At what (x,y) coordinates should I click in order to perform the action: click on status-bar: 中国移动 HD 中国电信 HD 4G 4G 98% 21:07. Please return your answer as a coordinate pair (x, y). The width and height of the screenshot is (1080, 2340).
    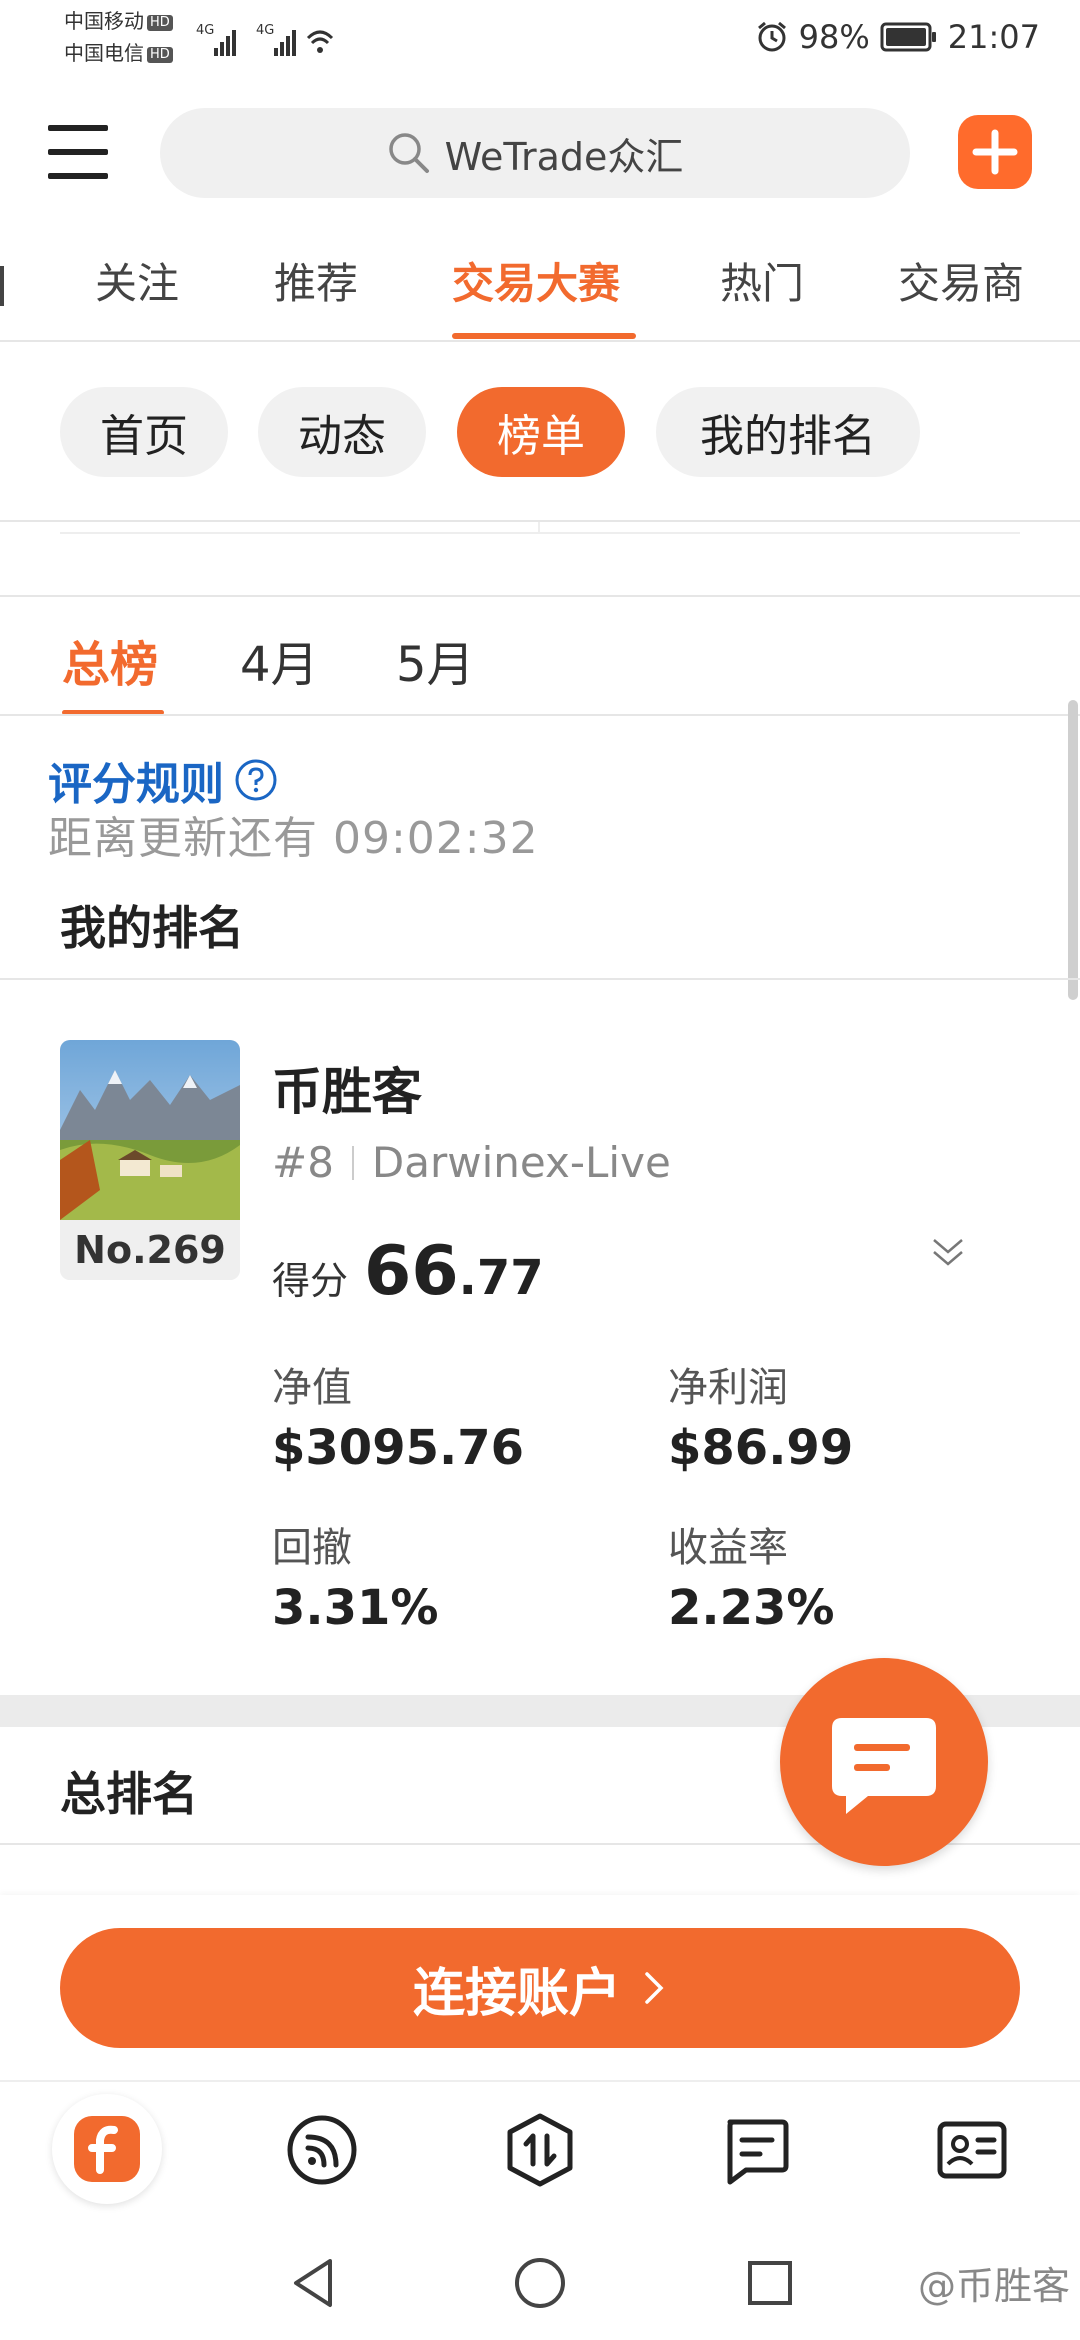
    Looking at the image, I should click on (540, 40).